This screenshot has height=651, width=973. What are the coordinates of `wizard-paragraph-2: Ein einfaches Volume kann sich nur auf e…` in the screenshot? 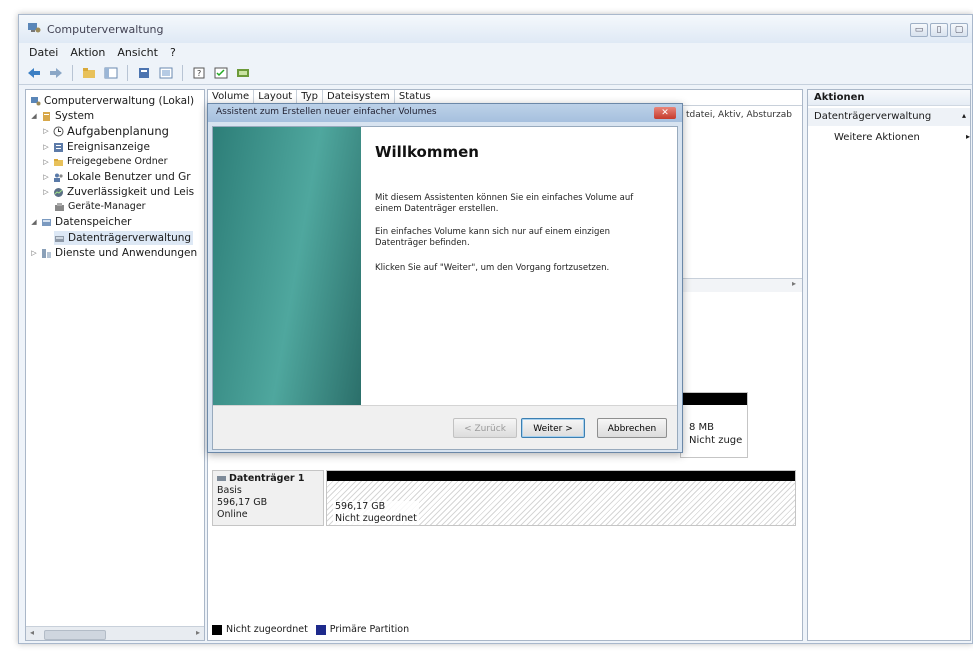 It's located at (493, 237).